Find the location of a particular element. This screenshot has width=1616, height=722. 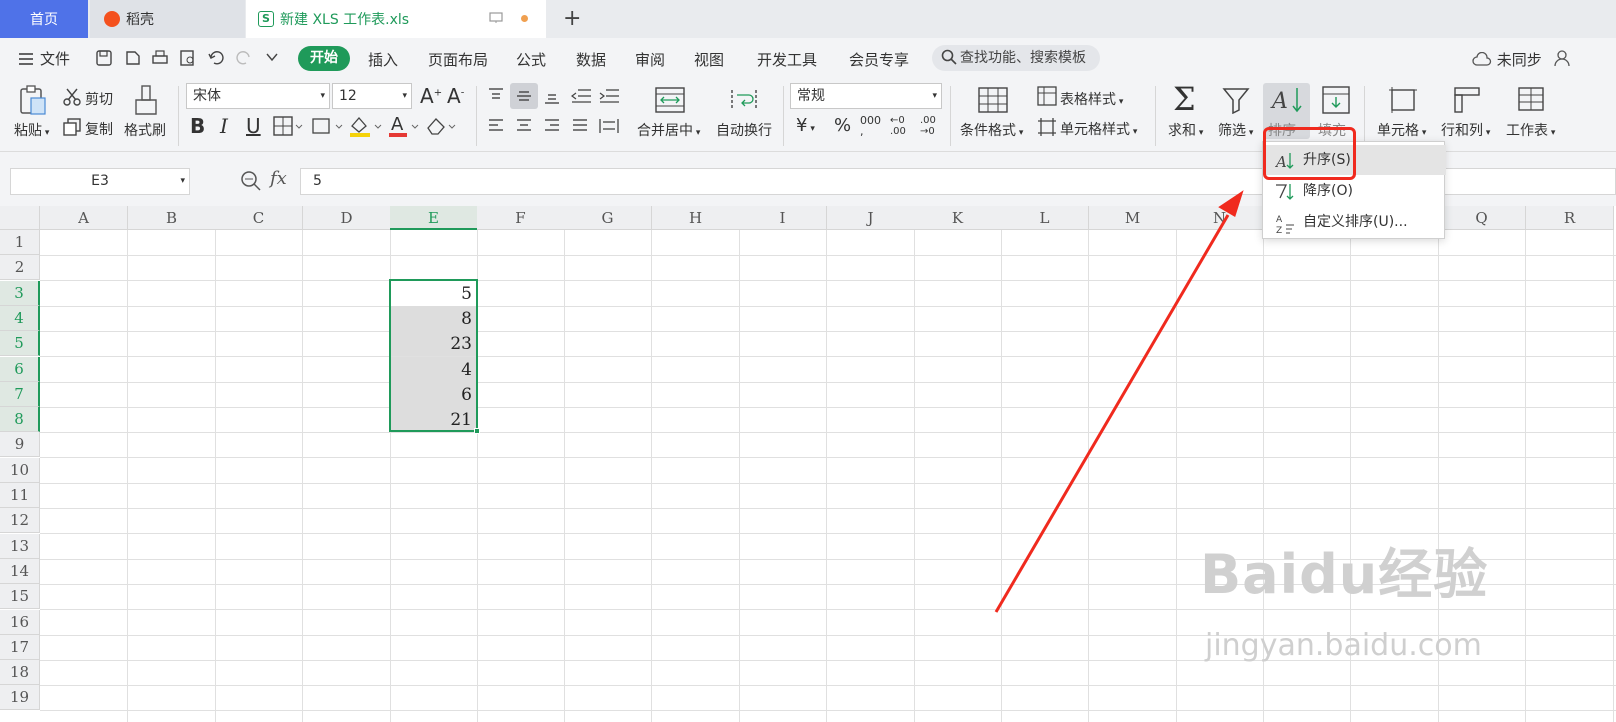

cell-icon is located at coordinates (1403, 100).